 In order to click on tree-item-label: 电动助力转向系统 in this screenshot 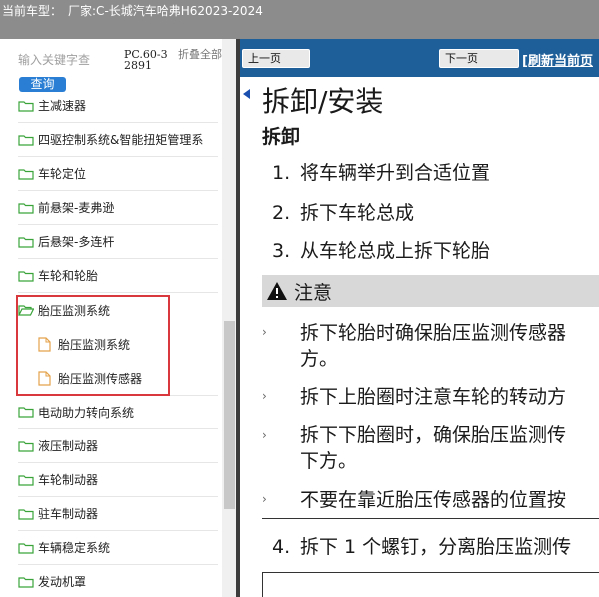, I will do `click(86, 412)`.